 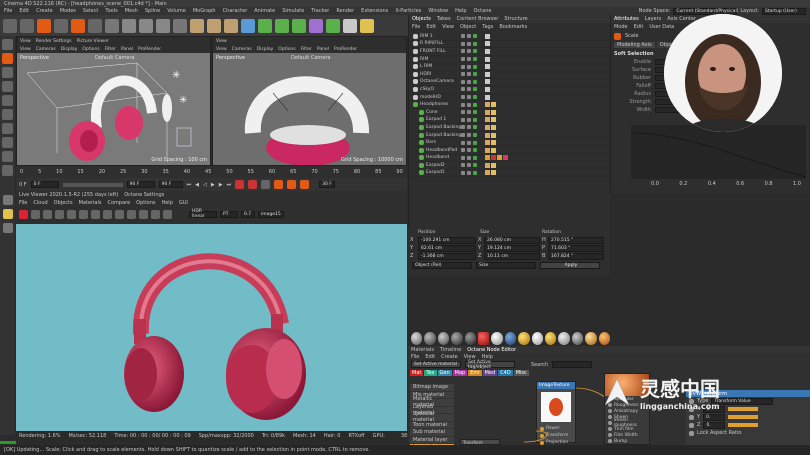 I want to click on coord-size-select: Size, so click(x=506, y=265).